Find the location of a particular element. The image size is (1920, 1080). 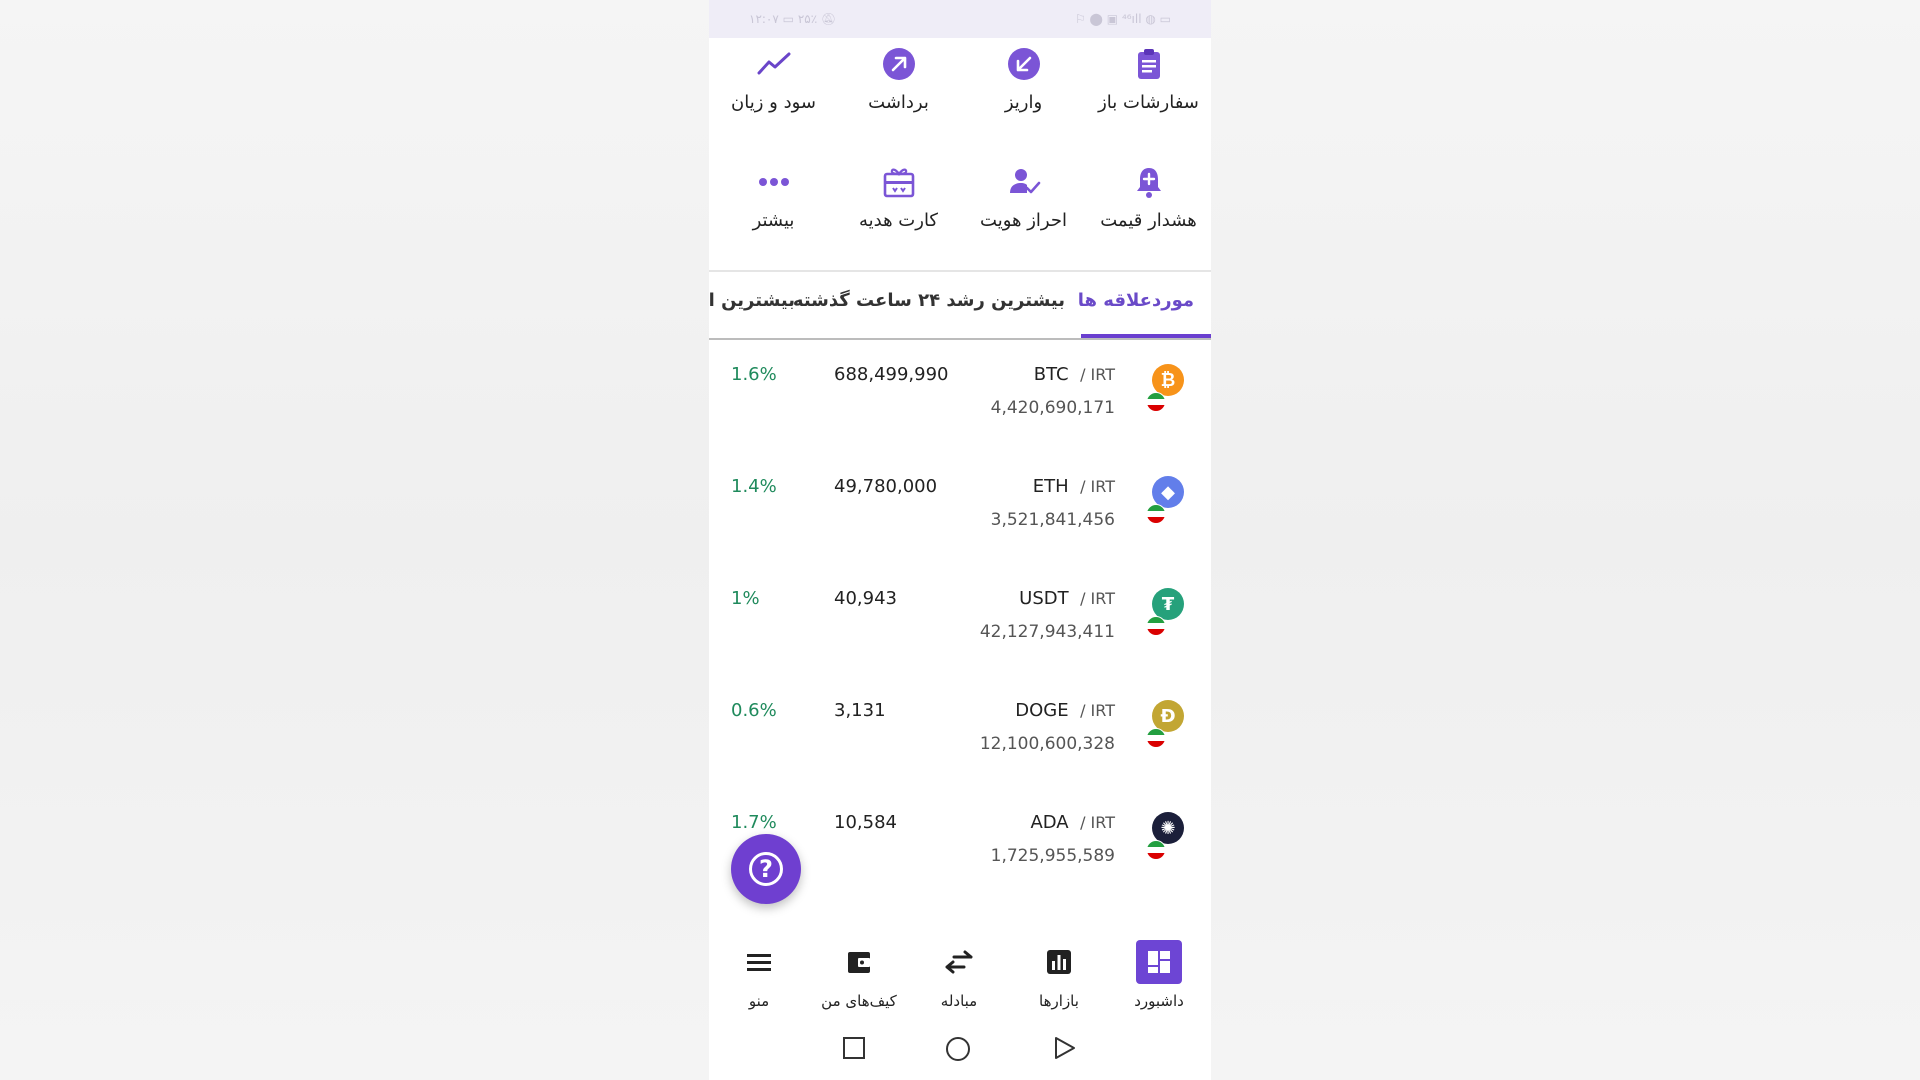

market-pair: DOGE / IRT is located at coordinates (1065, 710).